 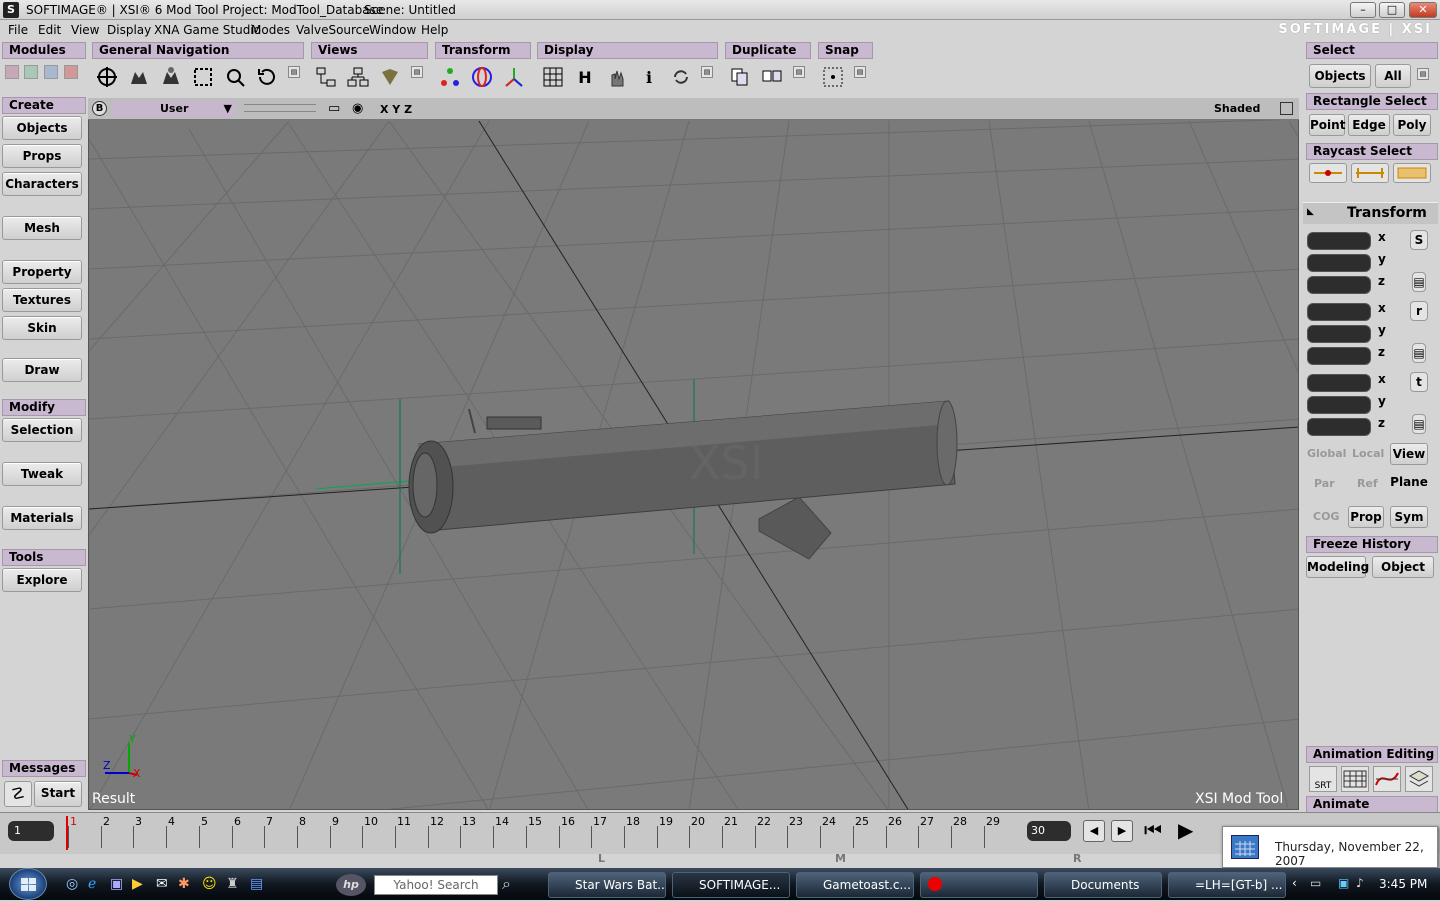 What do you see at coordinates (1324, 483) in the screenshot?
I see `par-button: Par` at bounding box center [1324, 483].